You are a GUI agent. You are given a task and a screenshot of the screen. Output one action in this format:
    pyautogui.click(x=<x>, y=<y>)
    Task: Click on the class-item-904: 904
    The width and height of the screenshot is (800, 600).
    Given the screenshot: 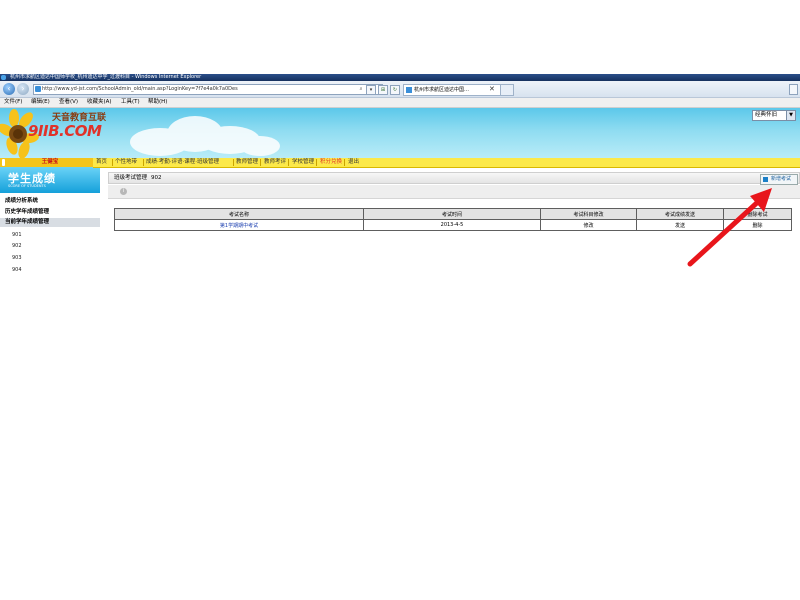 What is the action you would take?
    pyautogui.click(x=17, y=270)
    